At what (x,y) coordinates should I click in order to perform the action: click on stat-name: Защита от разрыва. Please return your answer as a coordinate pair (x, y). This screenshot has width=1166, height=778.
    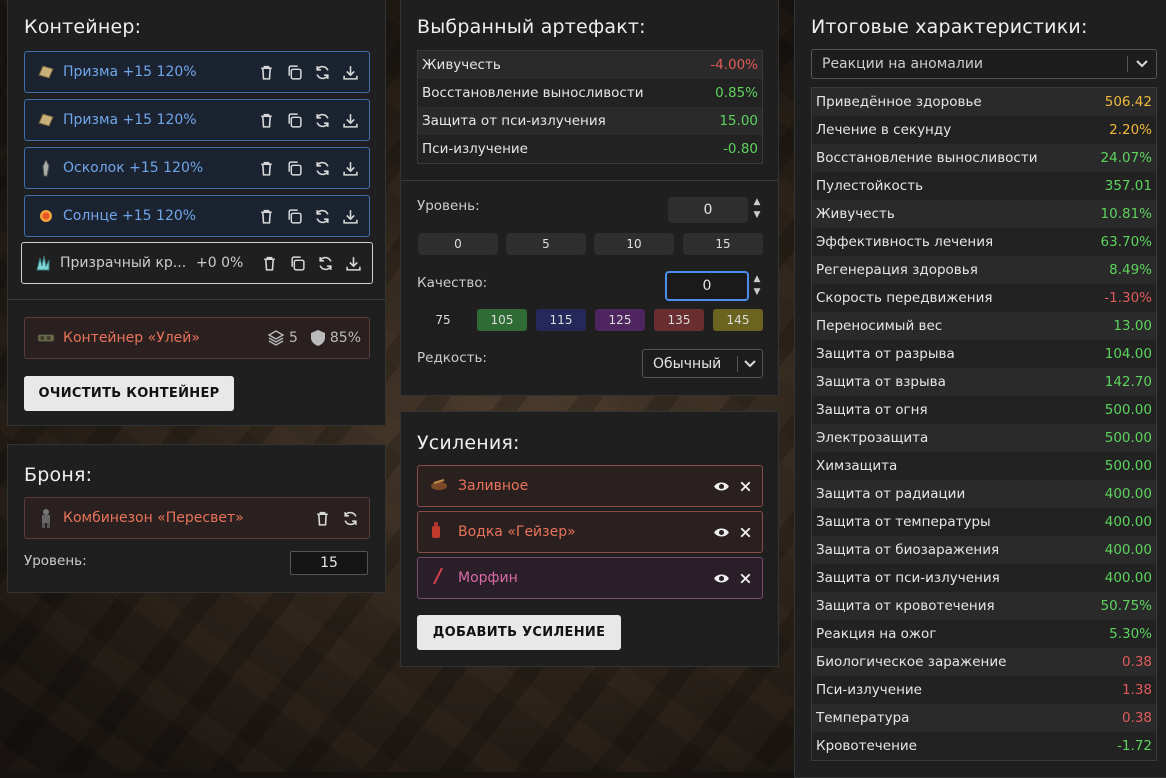
    Looking at the image, I should click on (885, 354).